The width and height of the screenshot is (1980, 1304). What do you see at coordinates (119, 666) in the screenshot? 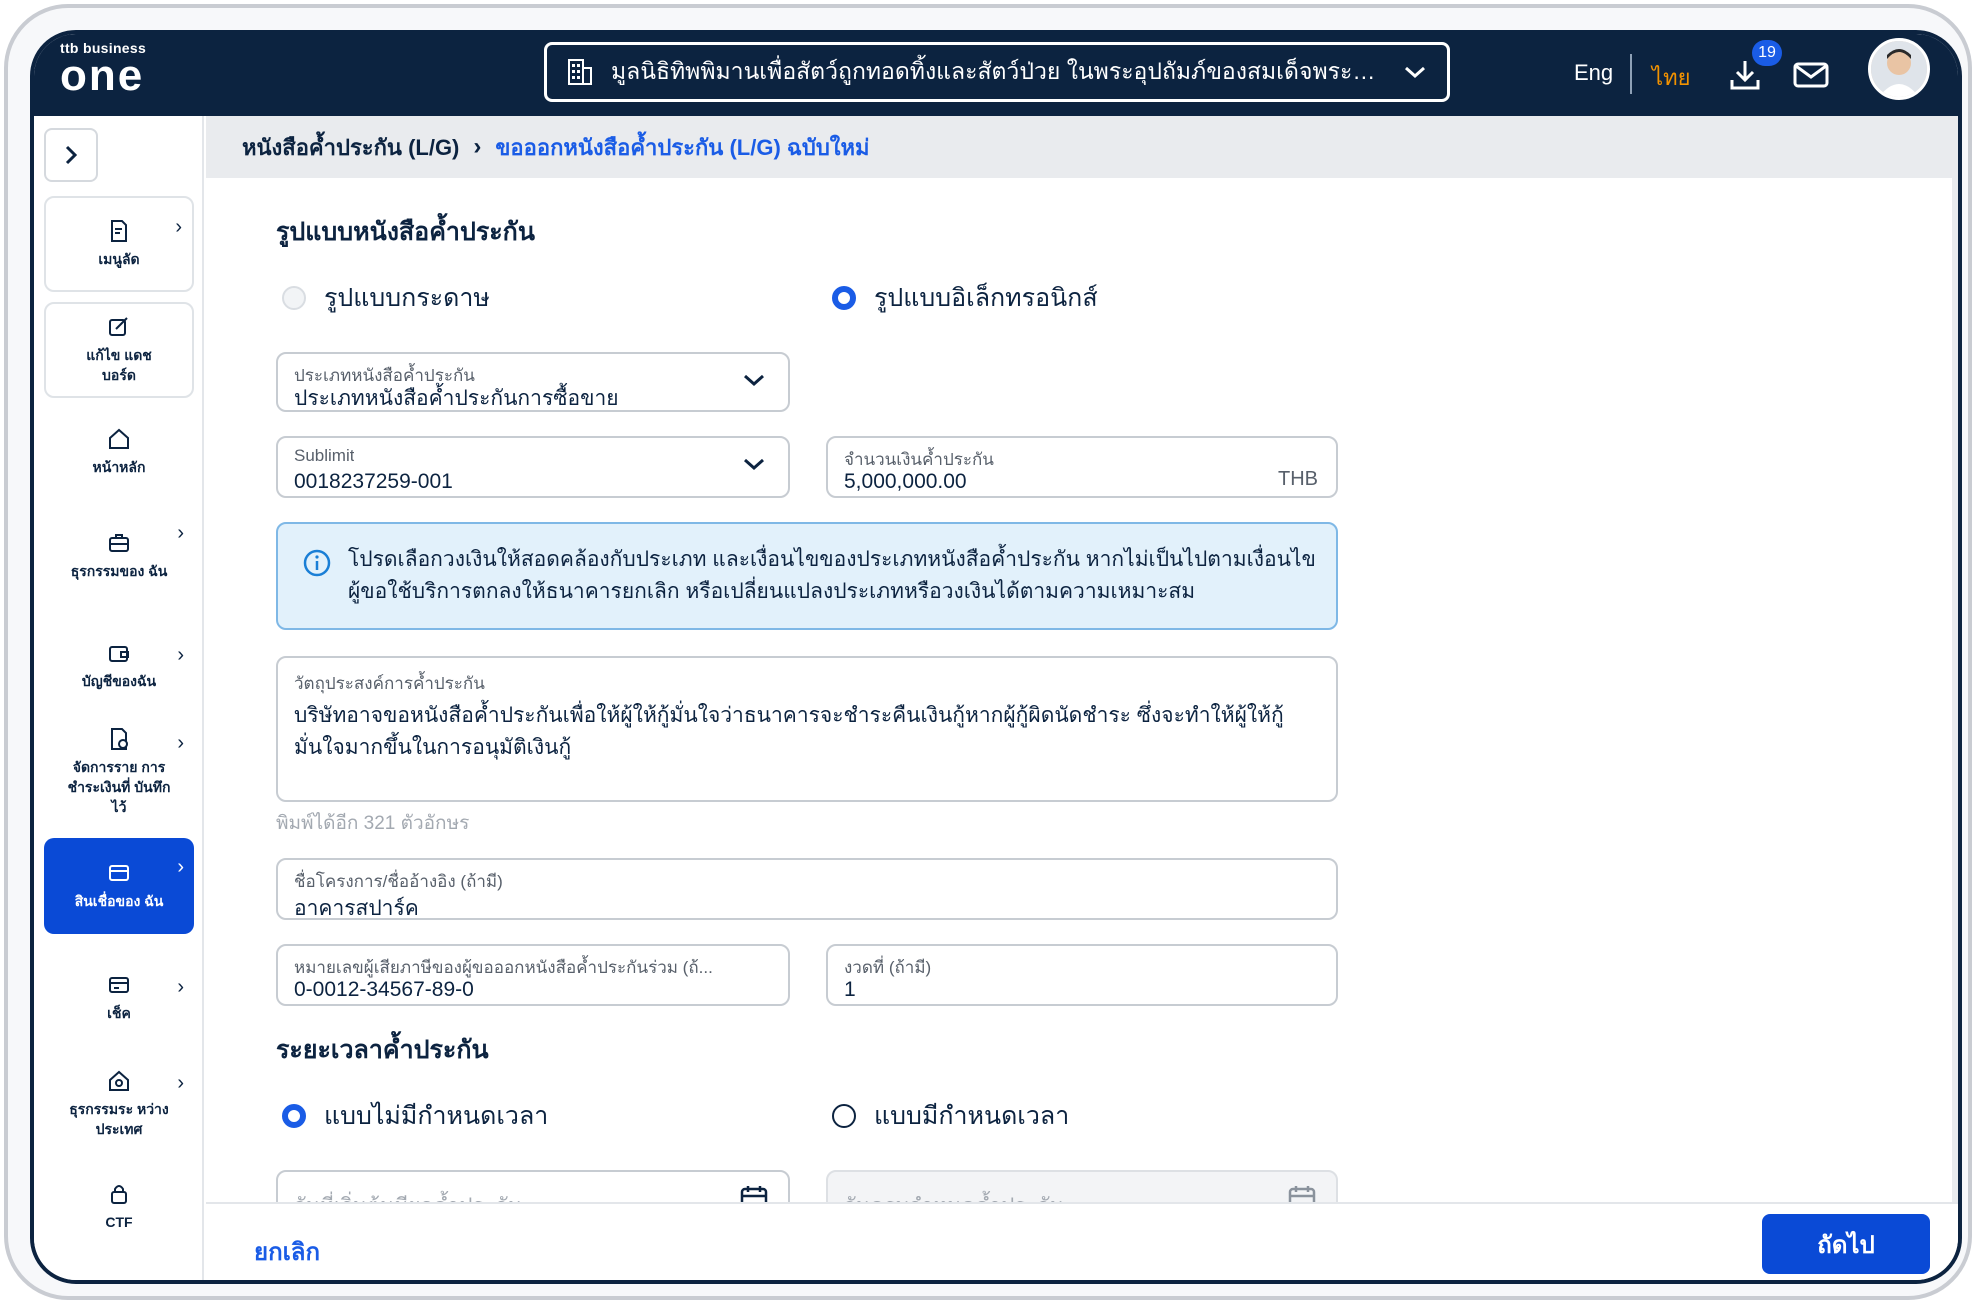
I see `sidebar-item-my-accounts: บัญชีของฉัน ›` at bounding box center [119, 666].